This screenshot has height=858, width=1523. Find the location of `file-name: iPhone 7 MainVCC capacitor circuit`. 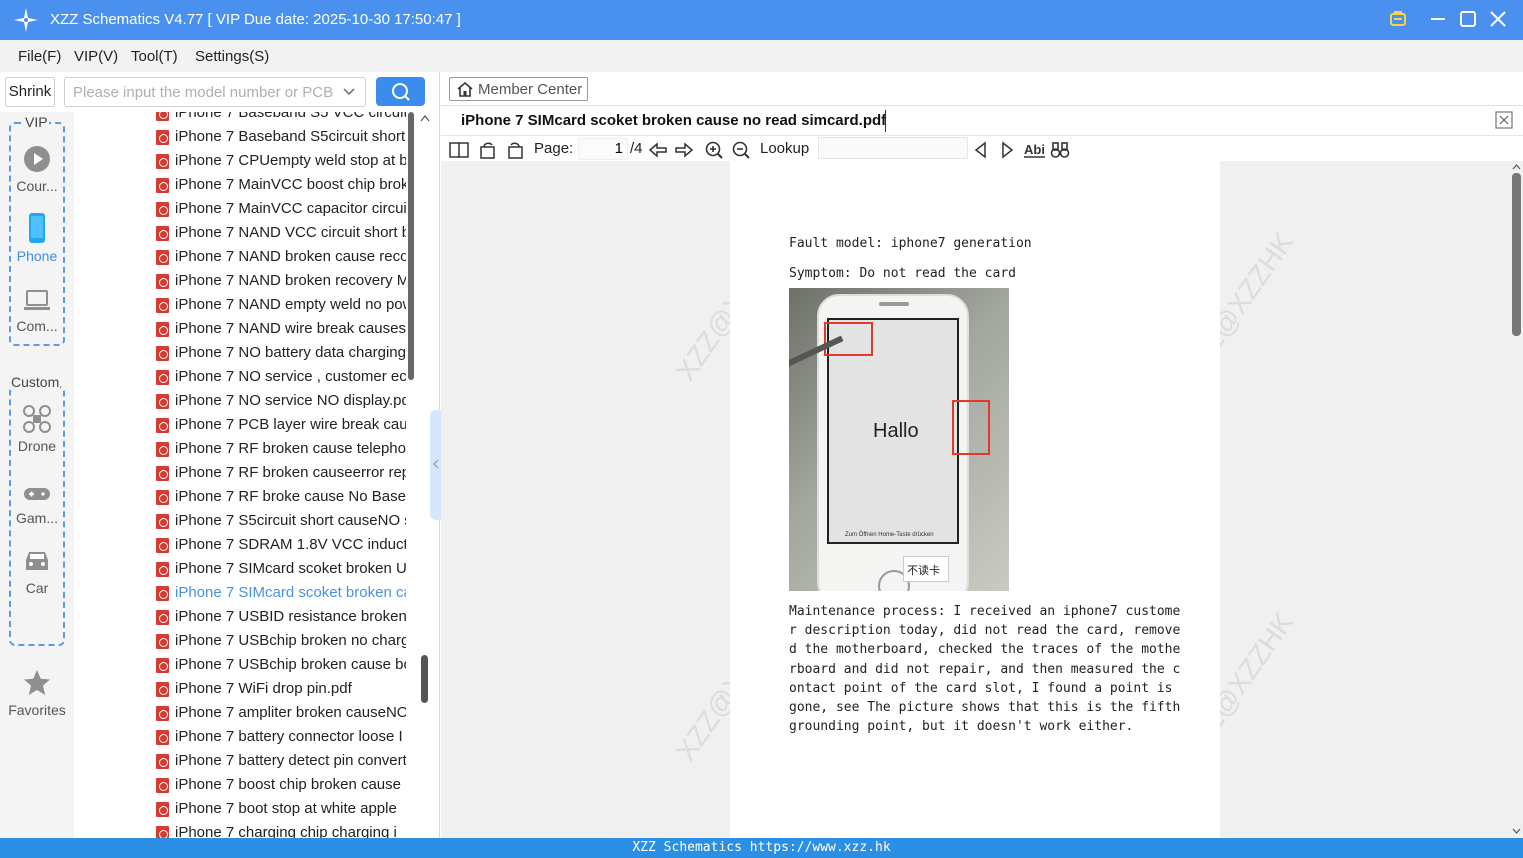

file-name: iPhone 7 MainVCC capacitor circuit is located at coordinates (290, 208).